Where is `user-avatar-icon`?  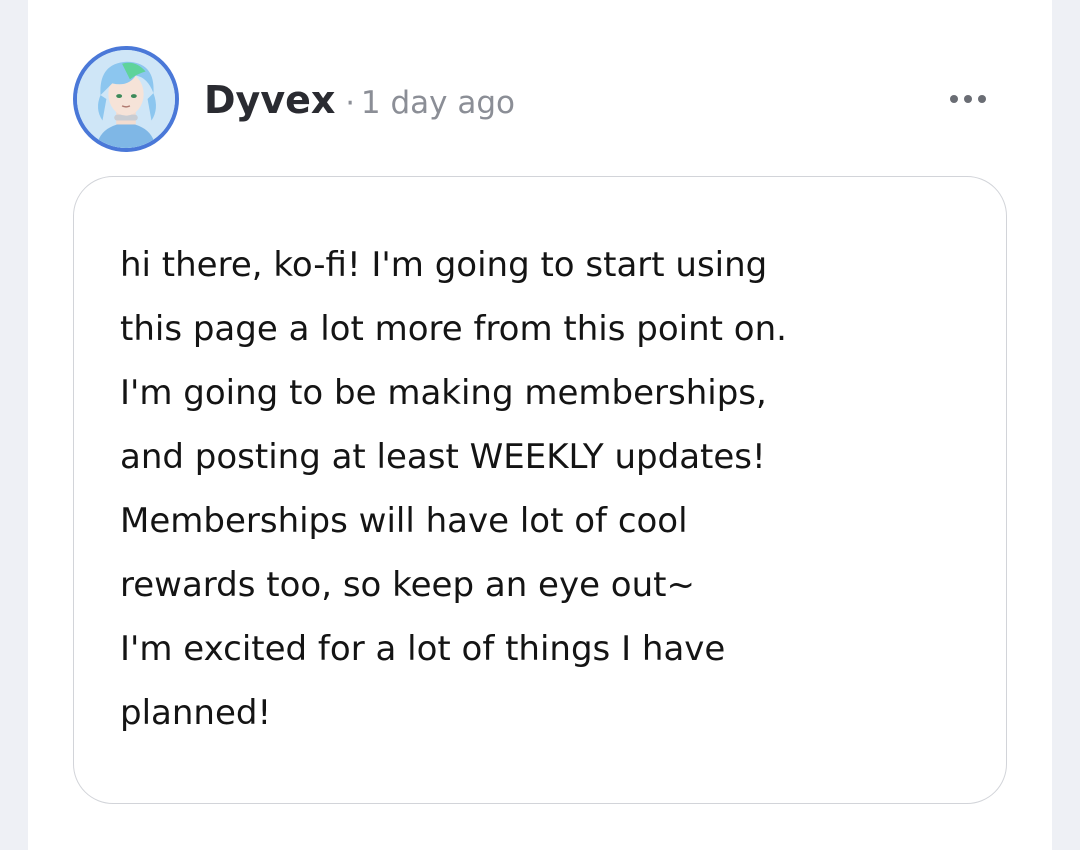
user-avatar-icon is located at coordinates (126, 99).